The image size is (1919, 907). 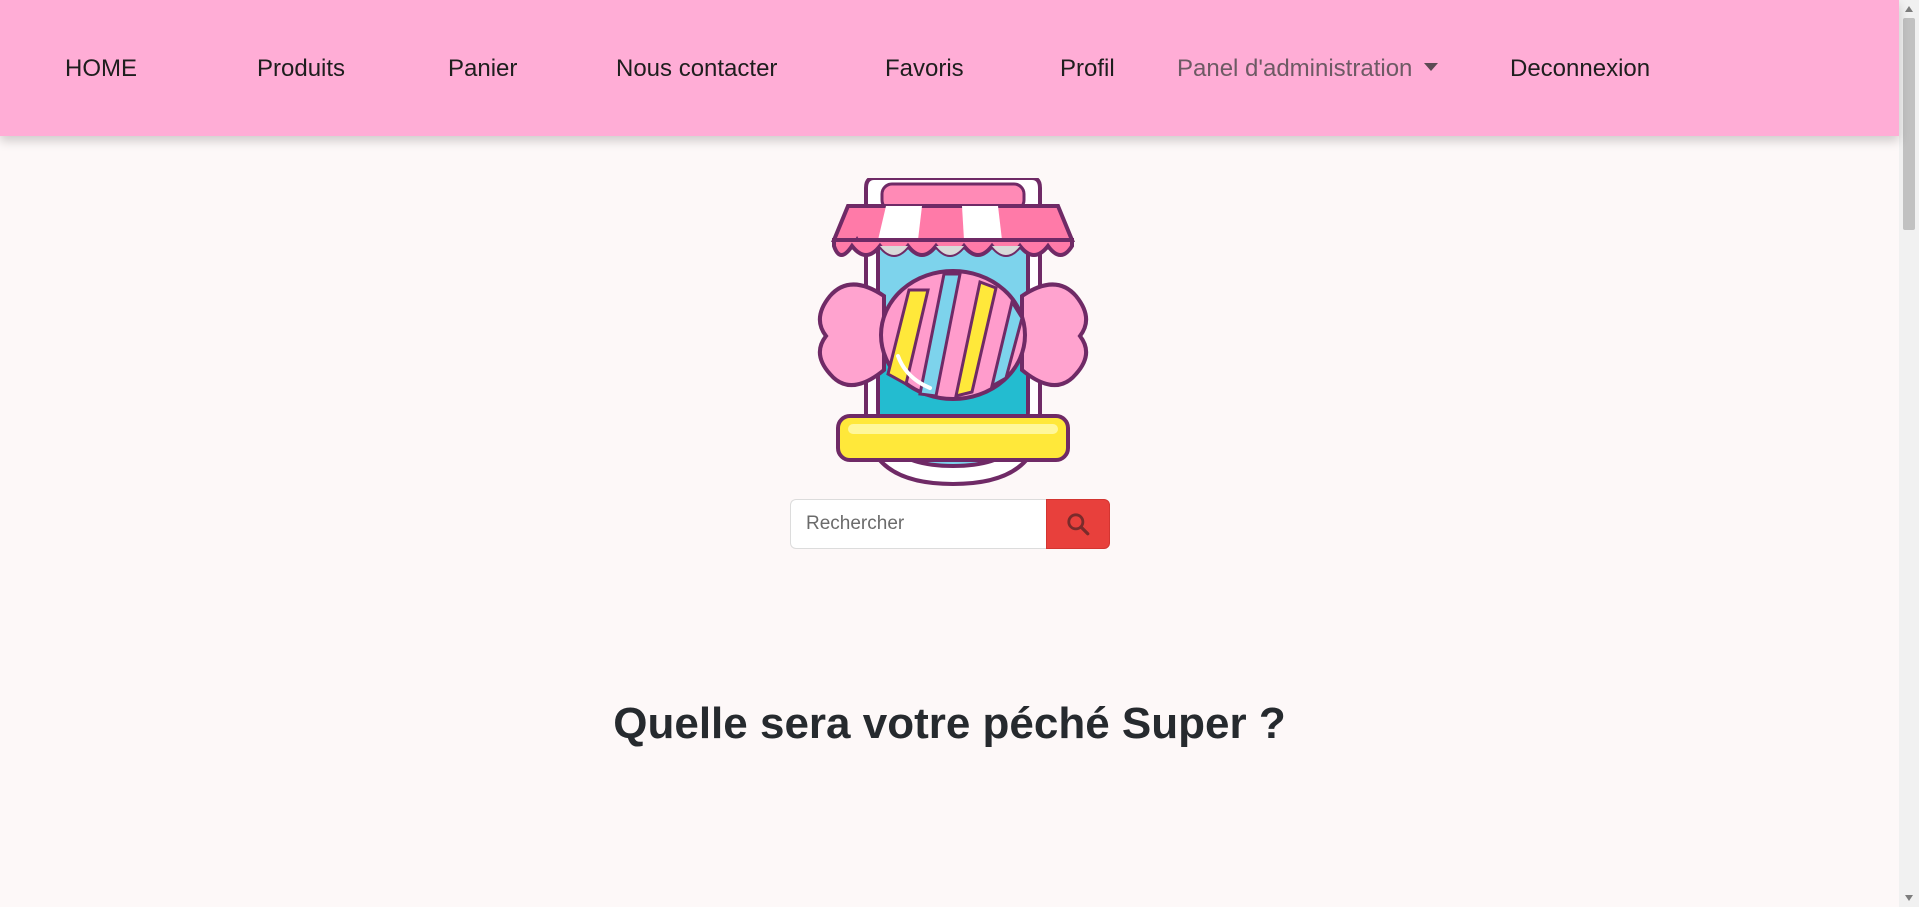 I want to click on search-input, so click(x=918, y=524).